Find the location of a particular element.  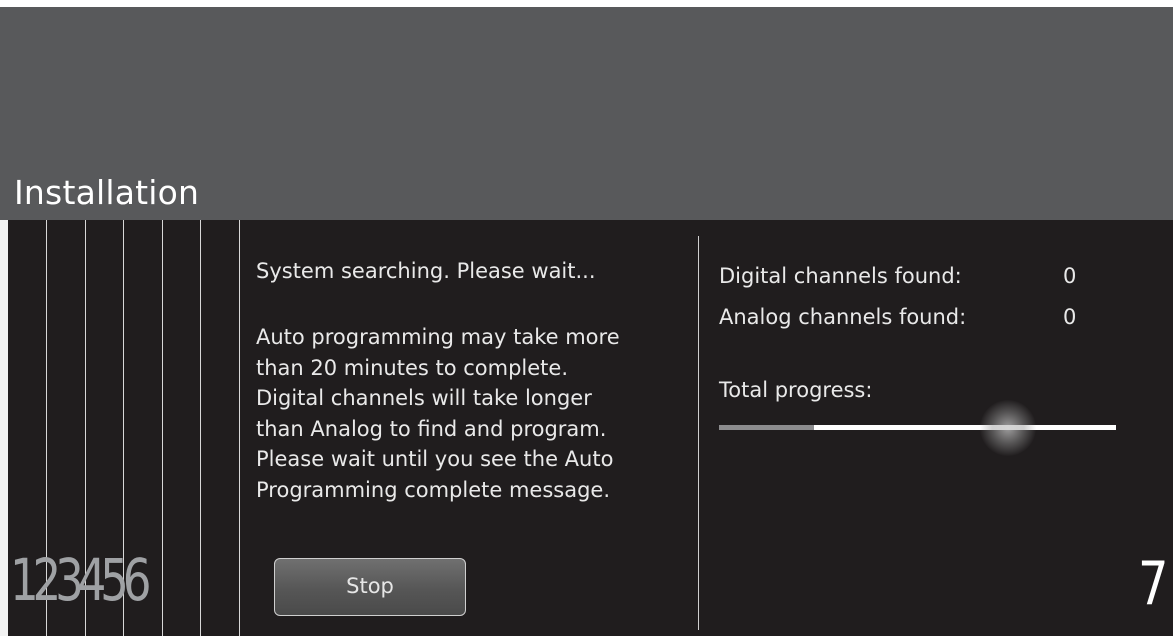

analog-channels-label: Analog channels found: is located at coordinates (843, 317).